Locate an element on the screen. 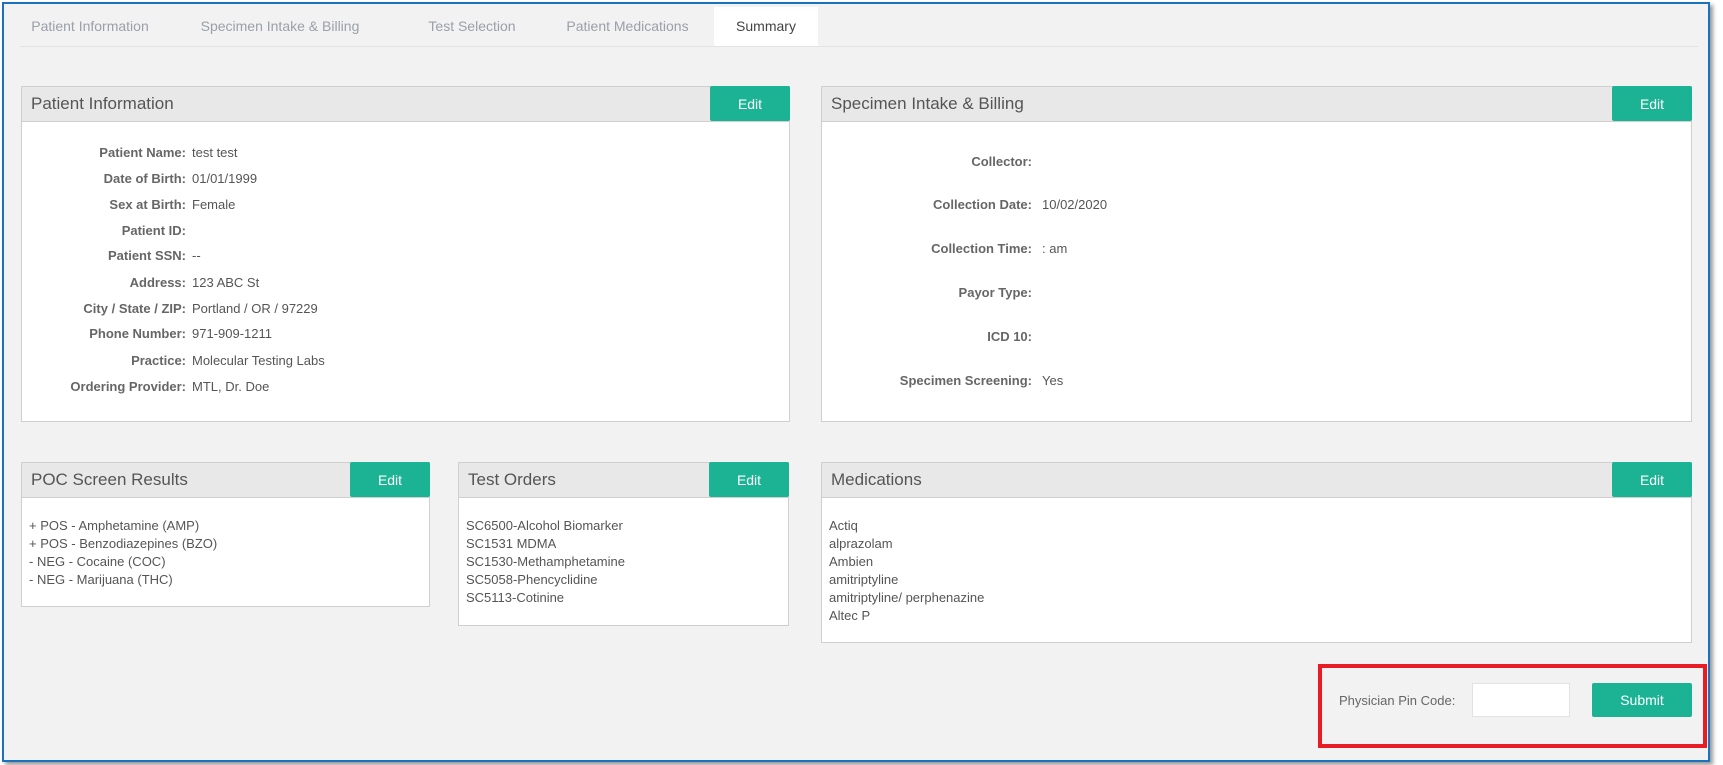 The width and height of the screenshot is (1723, 765). panel-title: Test Orders is located at coordinates (512, 479).